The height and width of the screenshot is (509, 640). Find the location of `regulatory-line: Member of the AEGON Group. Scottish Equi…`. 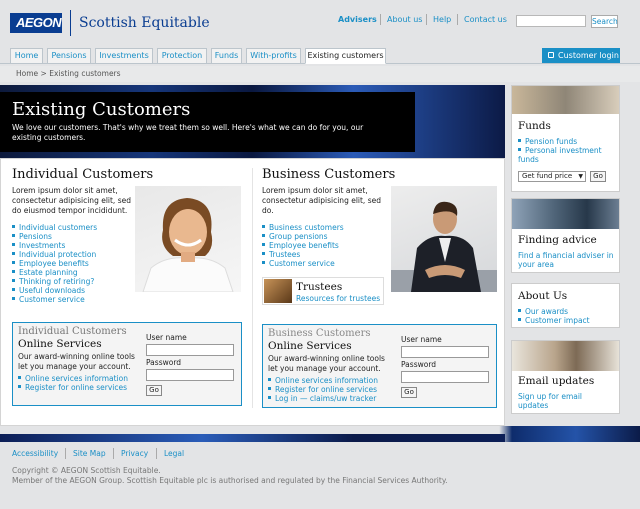

regulatory-line: Member of the AEGON Group. Scottish Equi… is located at coordinates (230, 480).